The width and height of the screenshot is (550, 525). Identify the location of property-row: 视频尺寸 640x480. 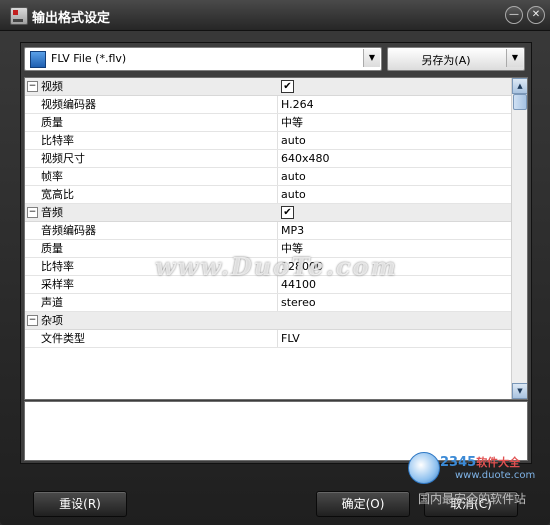
(268, 159).